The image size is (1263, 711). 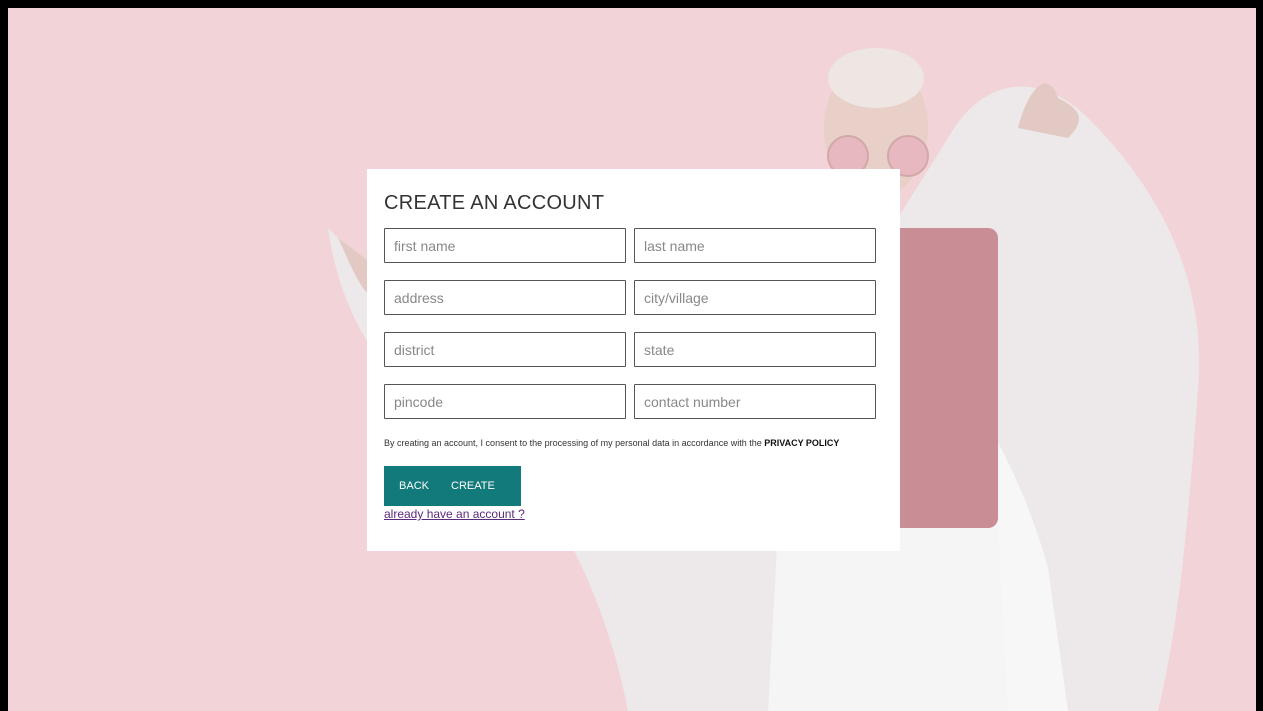 I want to click on city-village-input, so click(x=755, y=297).